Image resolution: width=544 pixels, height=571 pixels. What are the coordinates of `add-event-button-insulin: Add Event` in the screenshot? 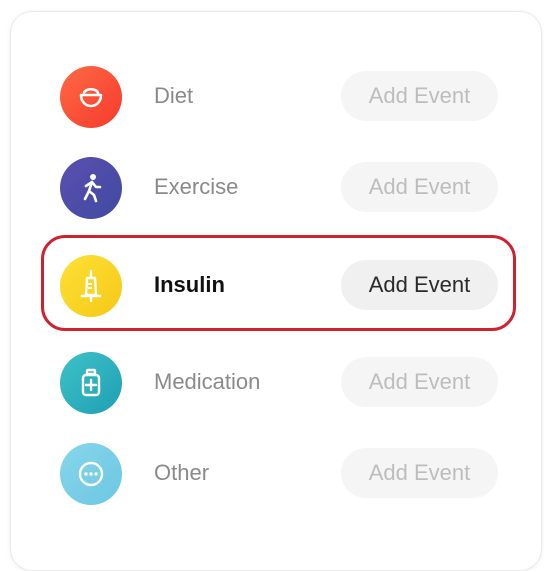 It's located at (419, 285).